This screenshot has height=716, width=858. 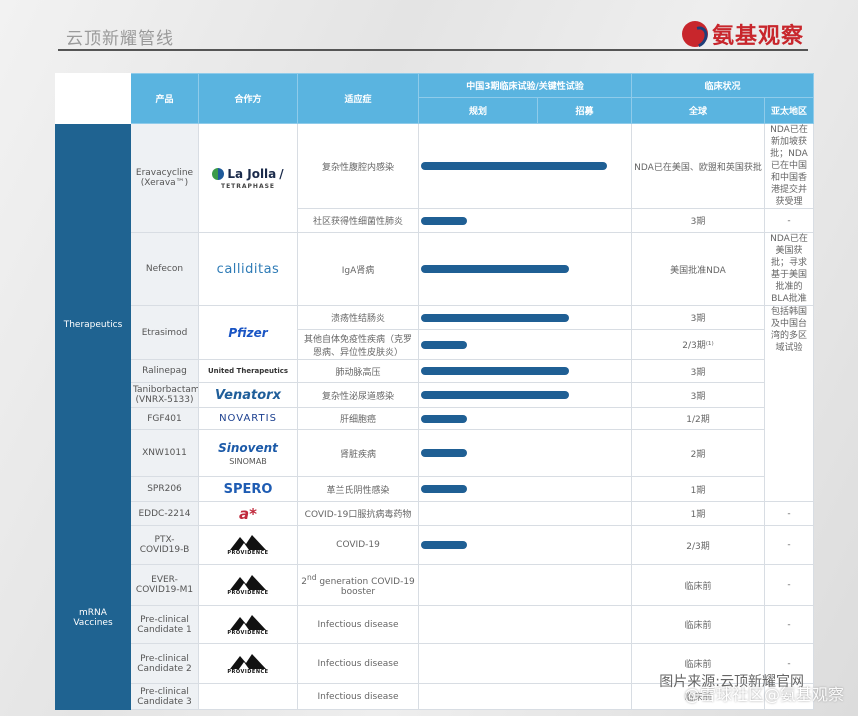 What do you see at coordinates (164, 489) in the screenshot?
I see `product-name: SPR206` at bounding box center [164, 489].